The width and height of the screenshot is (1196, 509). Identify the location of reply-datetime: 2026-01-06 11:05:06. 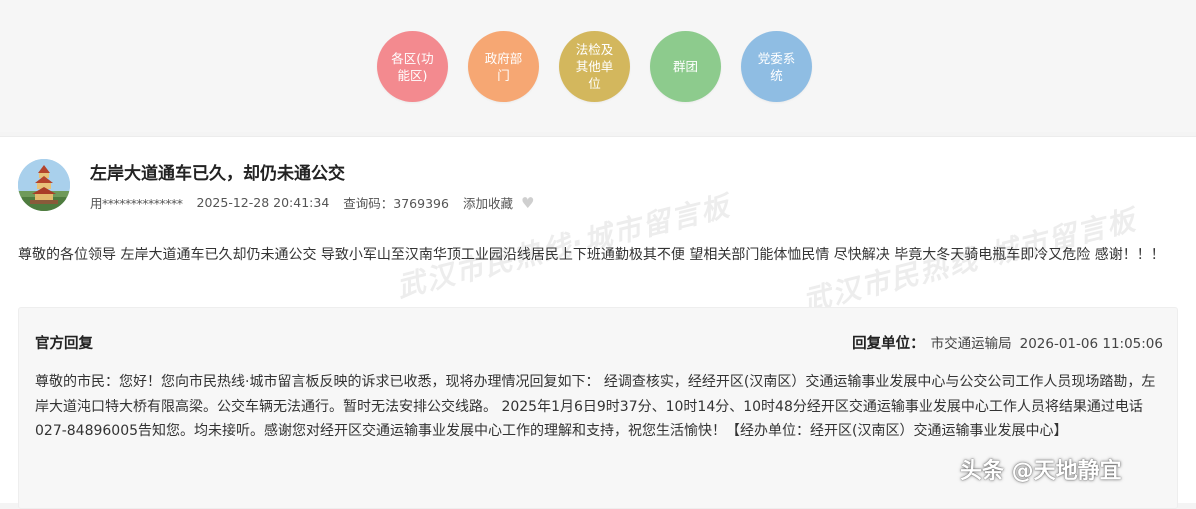
(1091, 344).